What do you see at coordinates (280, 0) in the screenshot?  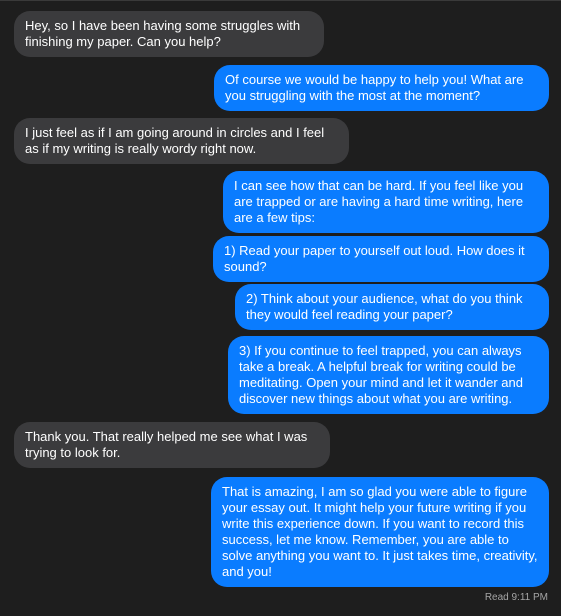 I see `window-top-border` at bounding box center [280, 0].